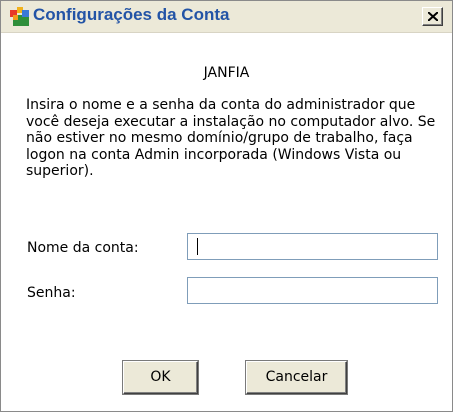  Describe the element at coordinates (197, 246) in the screenshot. I see `text-caret` at that location.